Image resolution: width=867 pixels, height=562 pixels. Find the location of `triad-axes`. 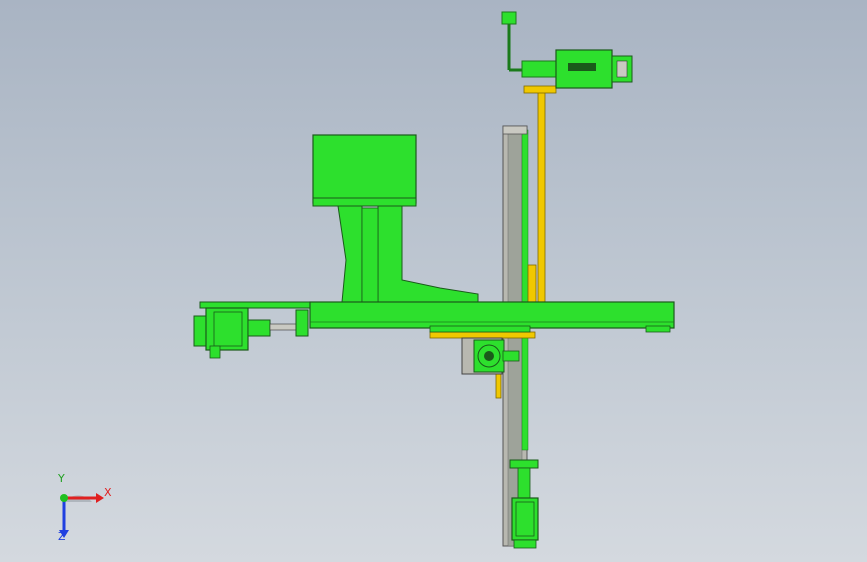

triad-axes is located at coordinates (81, 515).